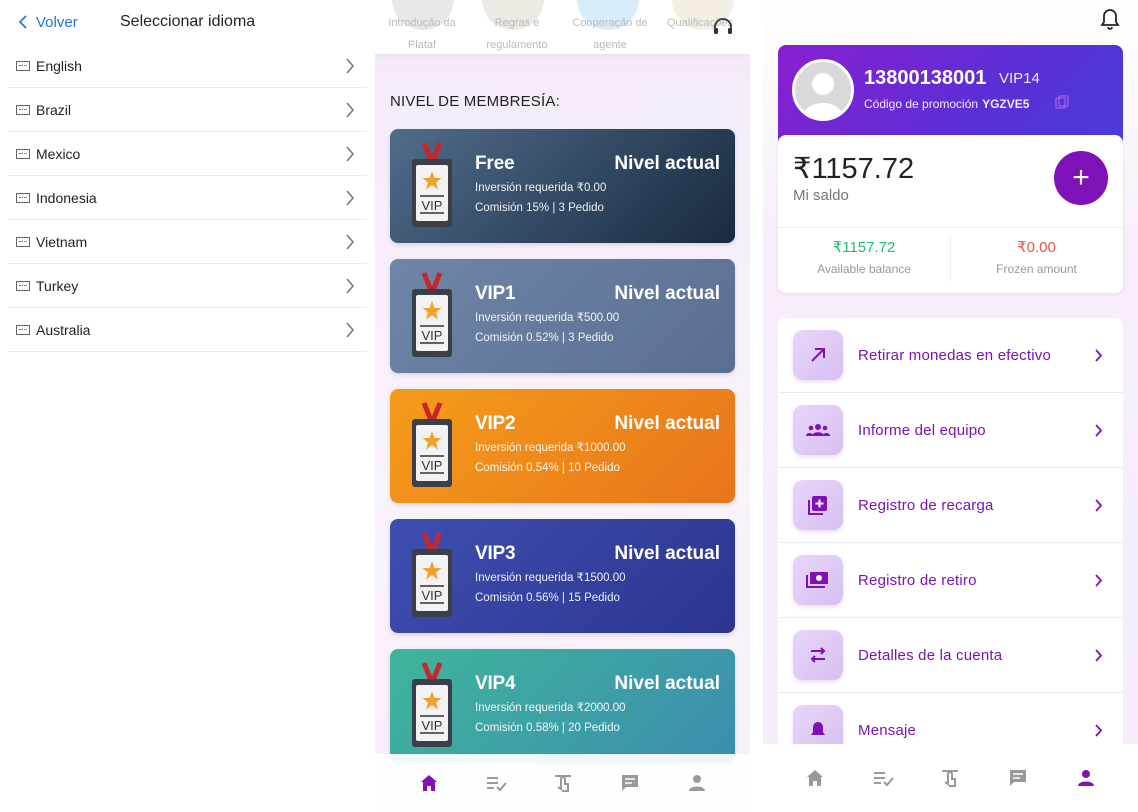  I want to click on arrow-up-right-icon, so click(818, 355).